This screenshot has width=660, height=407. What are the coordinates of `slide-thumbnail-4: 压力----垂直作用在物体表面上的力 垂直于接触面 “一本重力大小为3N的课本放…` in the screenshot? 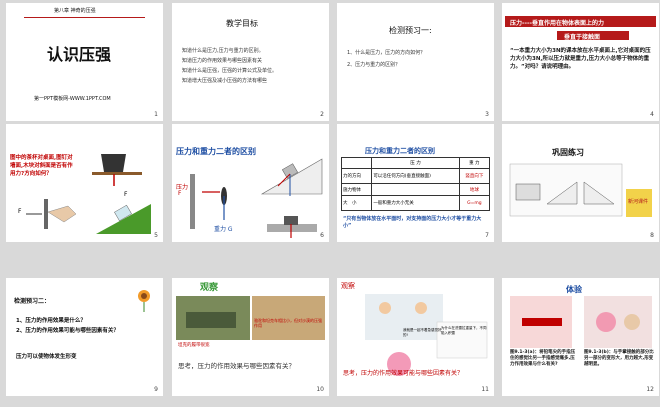 It's located at (580, 62).